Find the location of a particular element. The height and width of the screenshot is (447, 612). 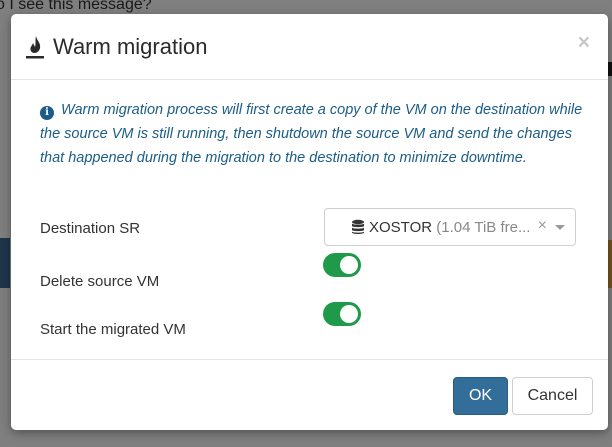

modal-title: Warm migration is located at coordinates (116, 47).